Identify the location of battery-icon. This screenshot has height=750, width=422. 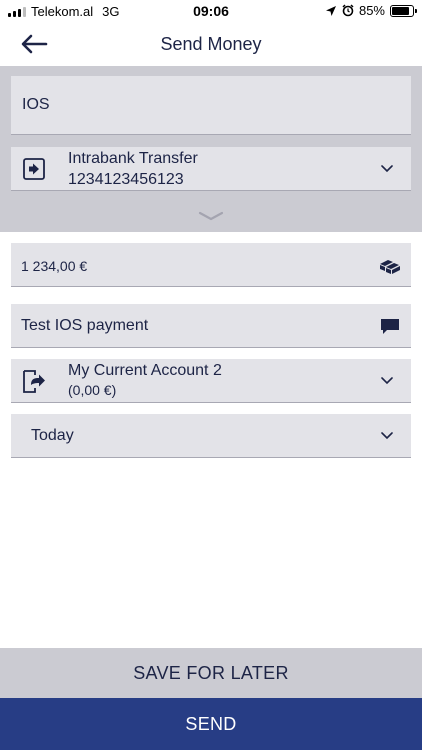
(403, 10).